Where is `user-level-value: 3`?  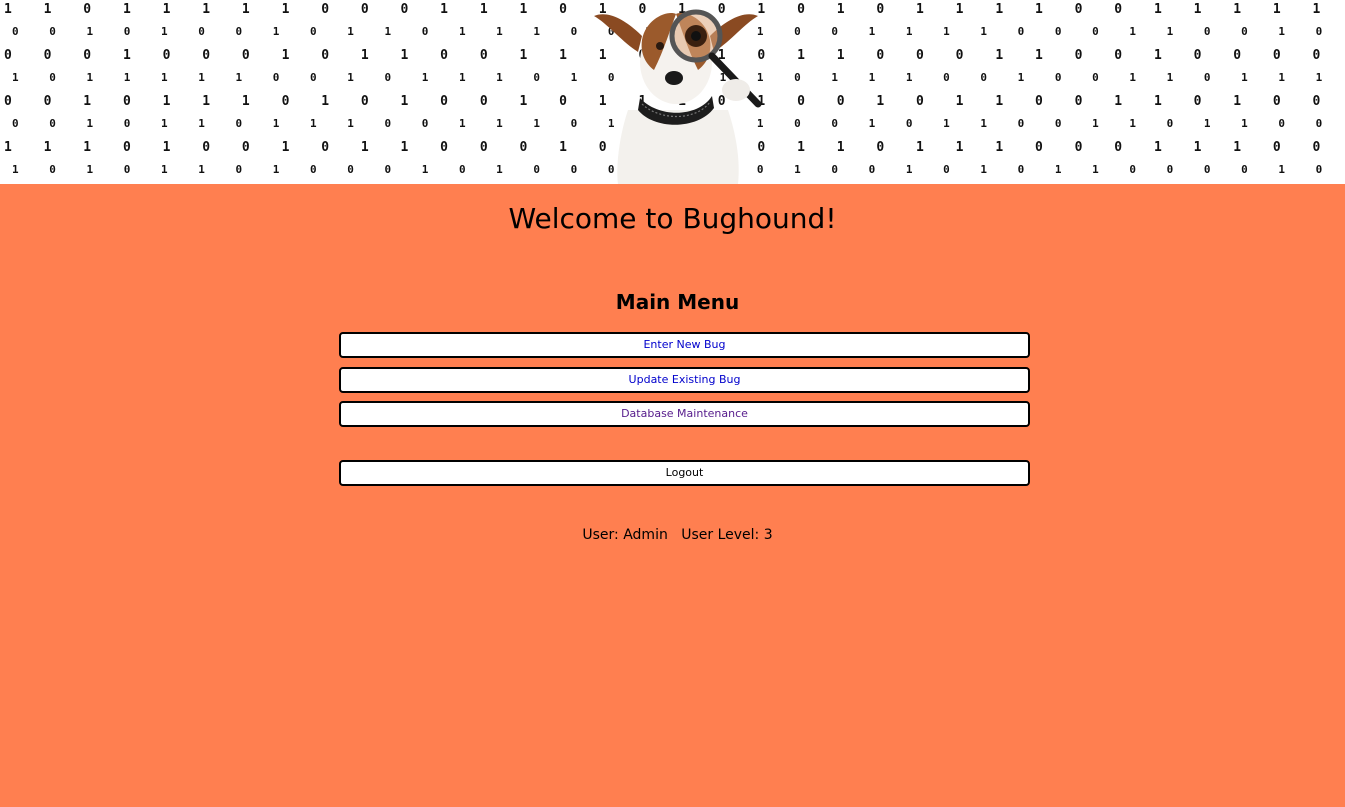 user-level-value: 3 is located at coordinates (768, 535).